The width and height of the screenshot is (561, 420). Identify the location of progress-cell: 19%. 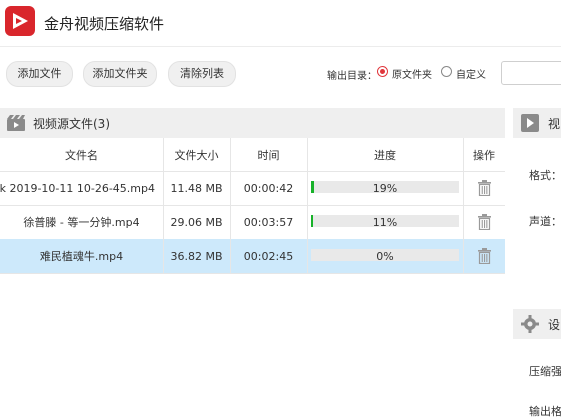
(385, 188).